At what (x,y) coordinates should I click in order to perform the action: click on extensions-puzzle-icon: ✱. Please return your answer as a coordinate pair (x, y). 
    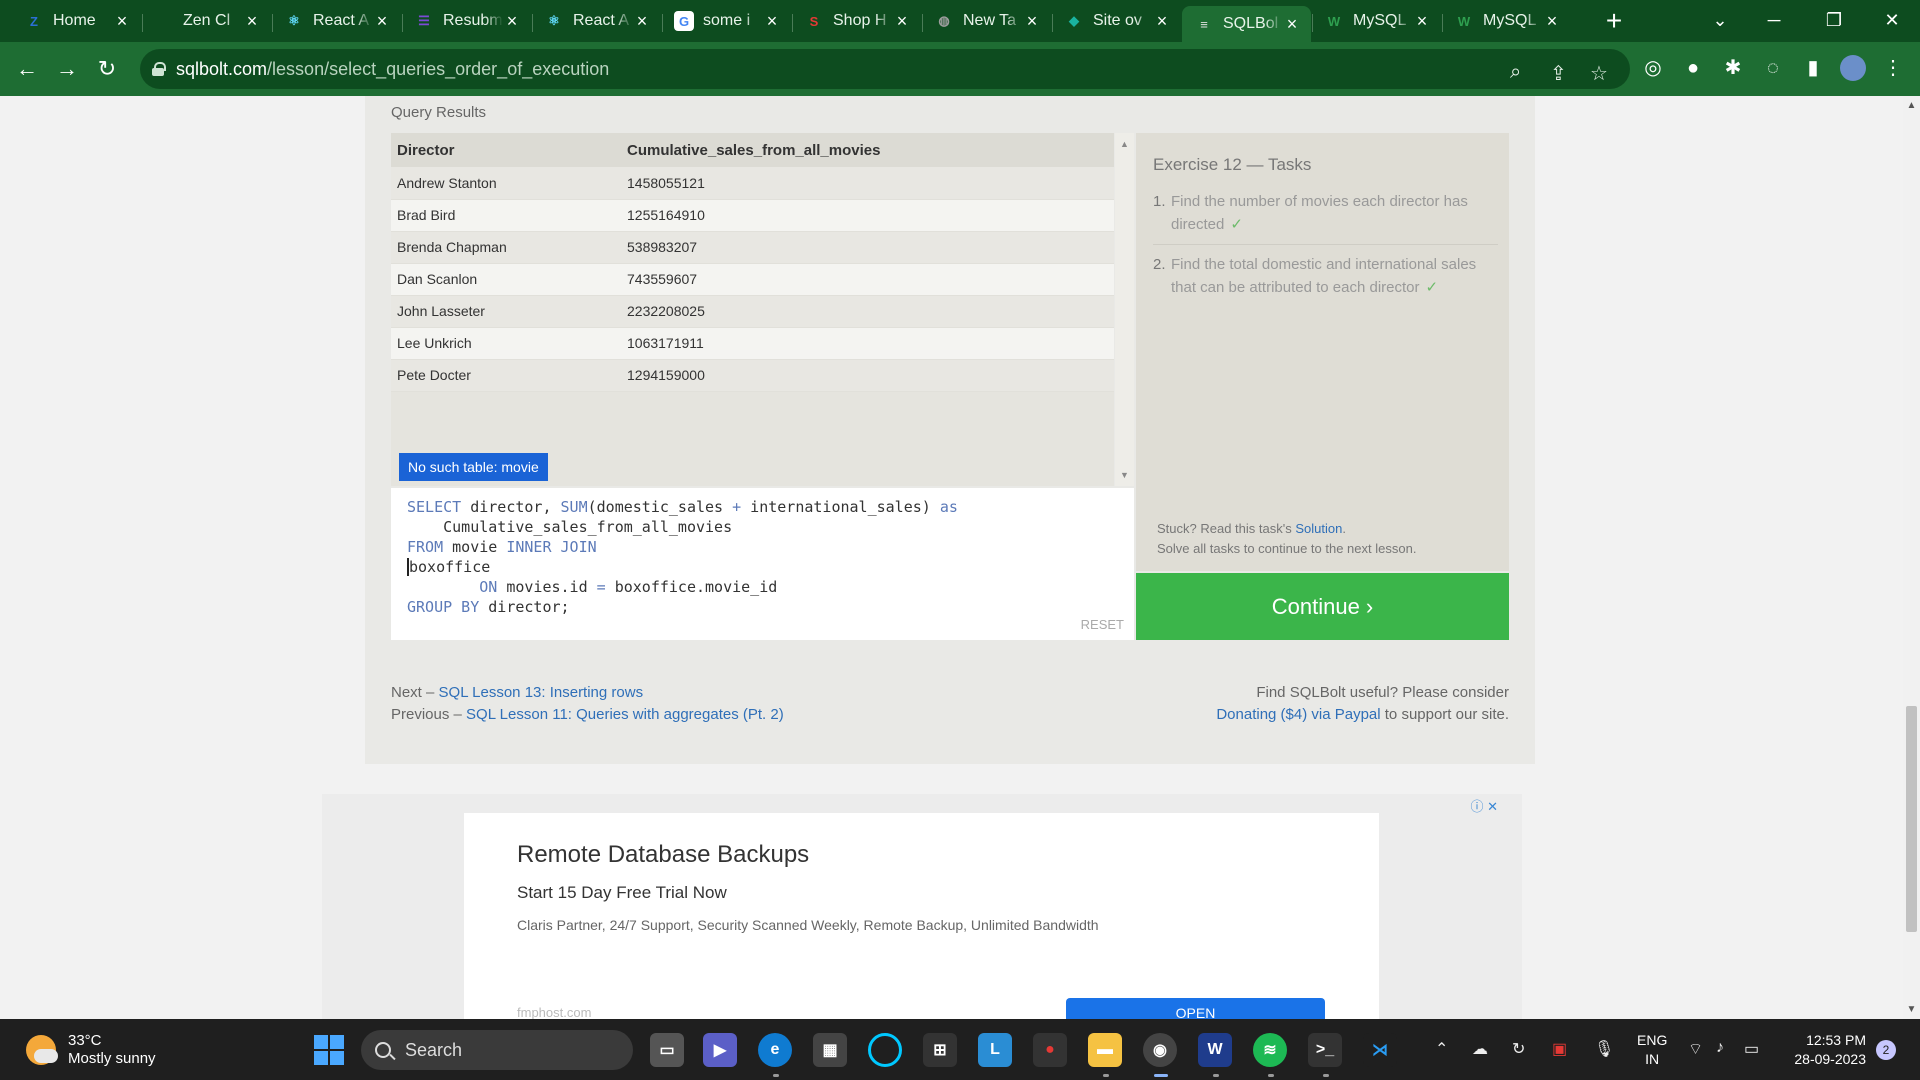
    Looking at the image, I should click on (1733, 68).